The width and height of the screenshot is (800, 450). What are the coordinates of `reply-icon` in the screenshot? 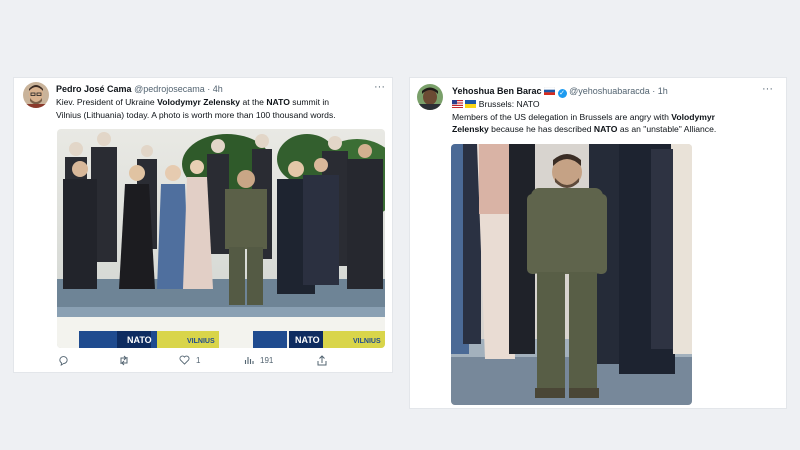 It's located at (63, 361).